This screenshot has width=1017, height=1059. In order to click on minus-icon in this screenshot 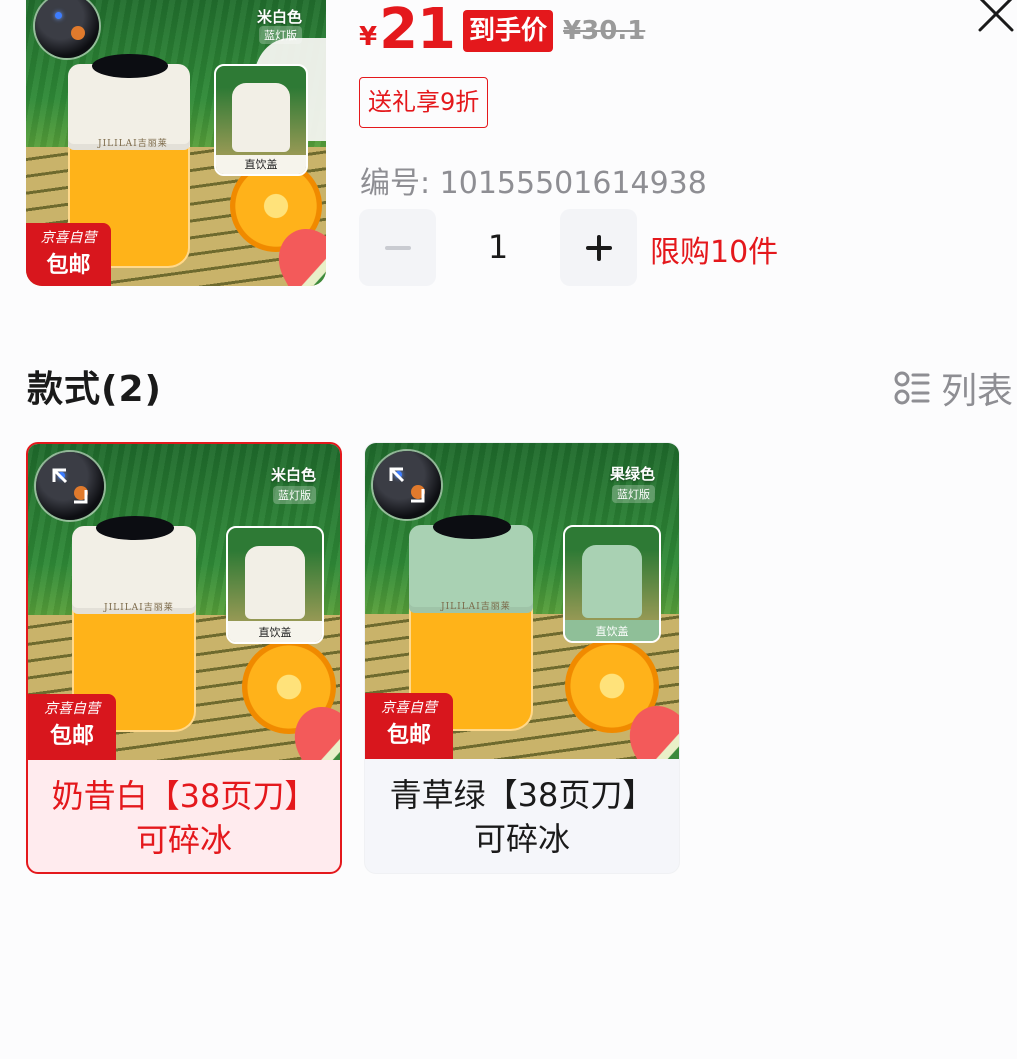, I will do `click(397, 247)`.